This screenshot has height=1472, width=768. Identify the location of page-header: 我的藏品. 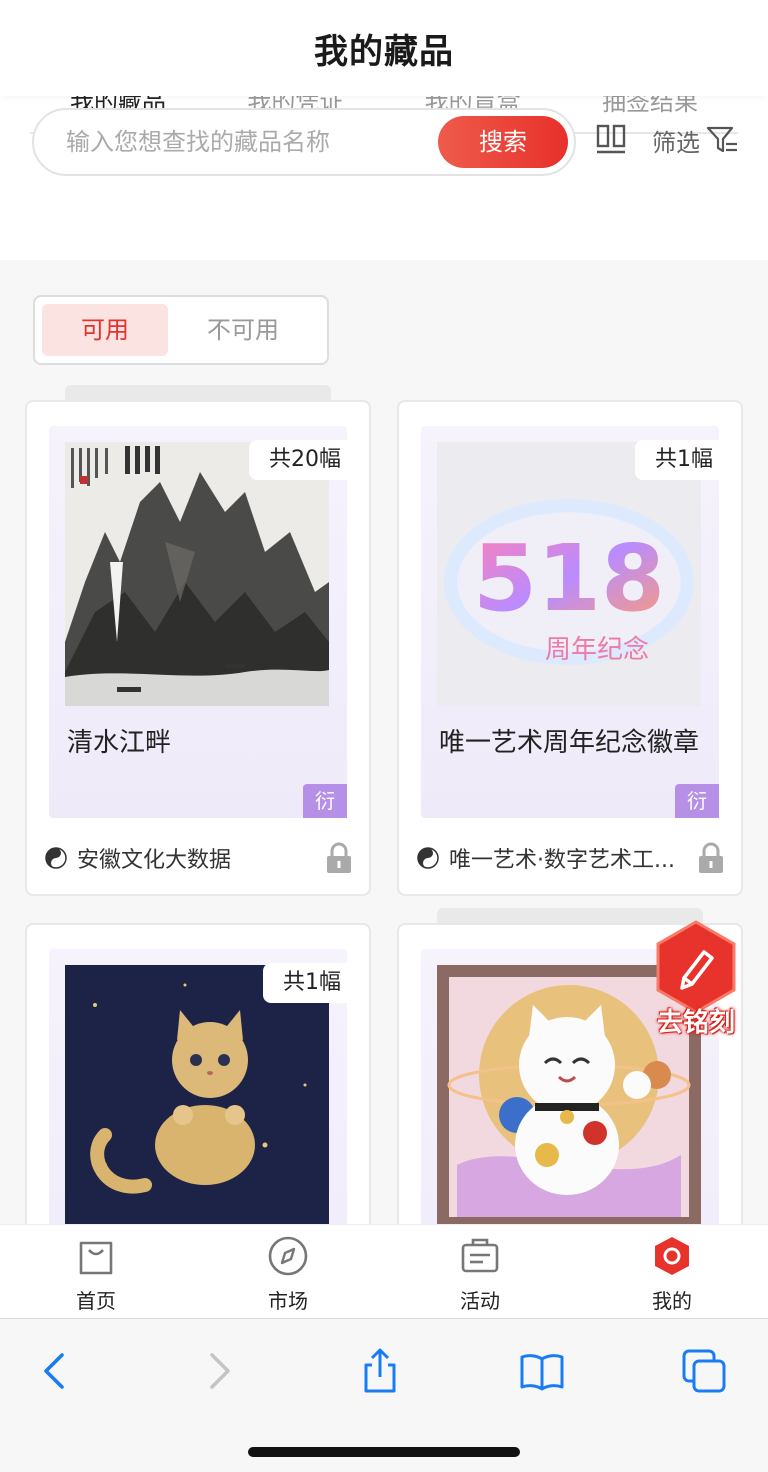
(384, 48).